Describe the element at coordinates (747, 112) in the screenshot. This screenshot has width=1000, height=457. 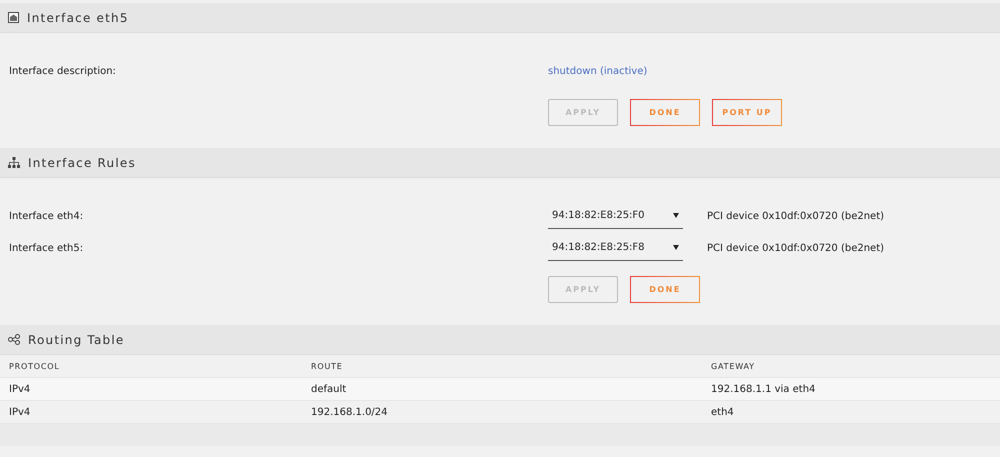
I see `action-button: PORT UP` at that location.